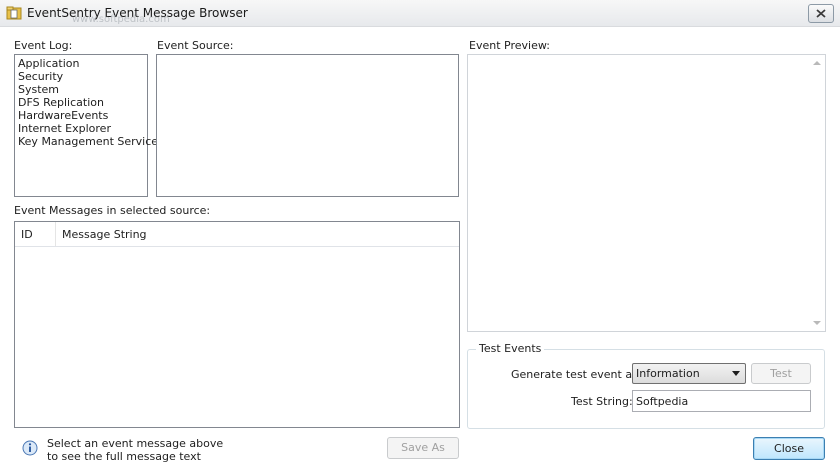  I want to click on list-item: Security, so click(81, 76).